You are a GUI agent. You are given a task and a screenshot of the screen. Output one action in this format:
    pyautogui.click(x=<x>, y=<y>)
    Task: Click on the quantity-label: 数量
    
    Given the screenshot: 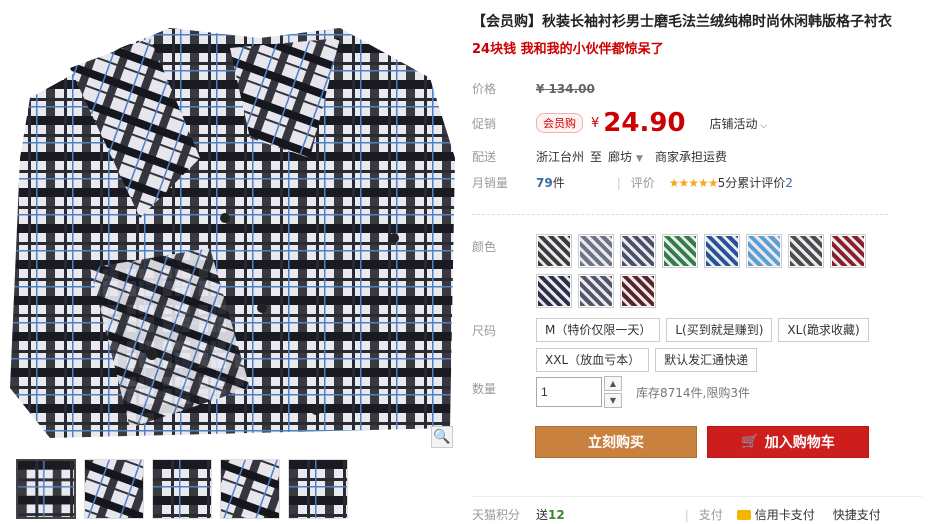 What is the action you would take?
    pyautogui.click(x=484, y=389)
    